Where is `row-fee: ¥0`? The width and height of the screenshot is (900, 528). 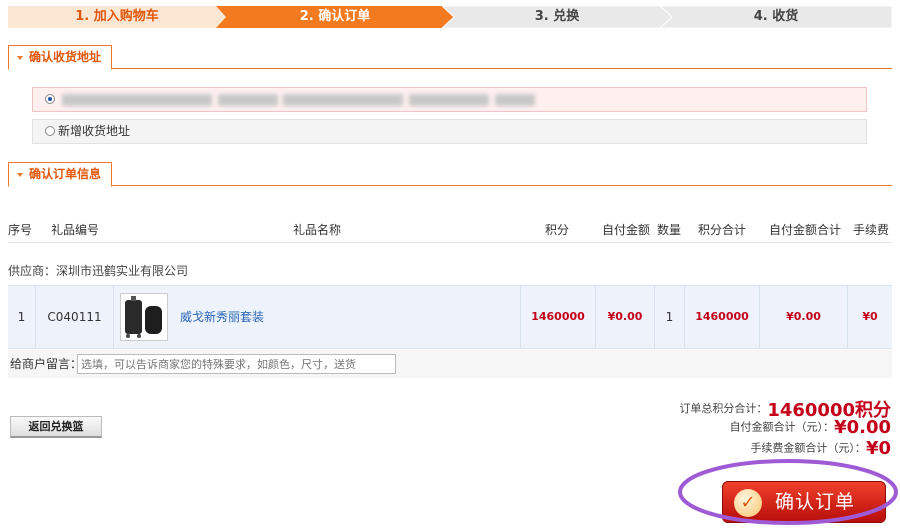
row-fee: ¥0 is located at coordinates (870, 316).